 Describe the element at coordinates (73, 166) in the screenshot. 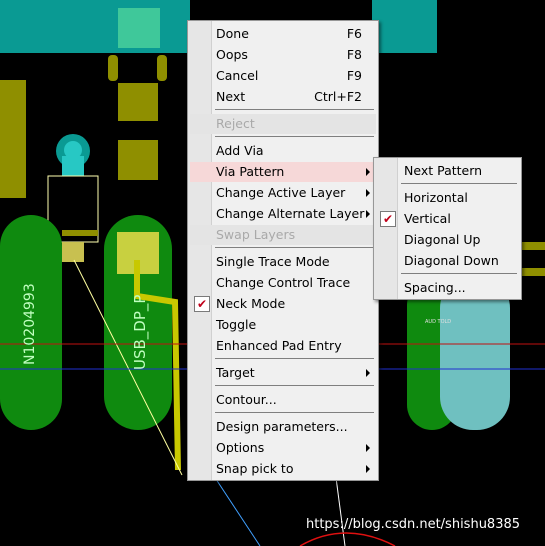

I see `via-neck` at that location.